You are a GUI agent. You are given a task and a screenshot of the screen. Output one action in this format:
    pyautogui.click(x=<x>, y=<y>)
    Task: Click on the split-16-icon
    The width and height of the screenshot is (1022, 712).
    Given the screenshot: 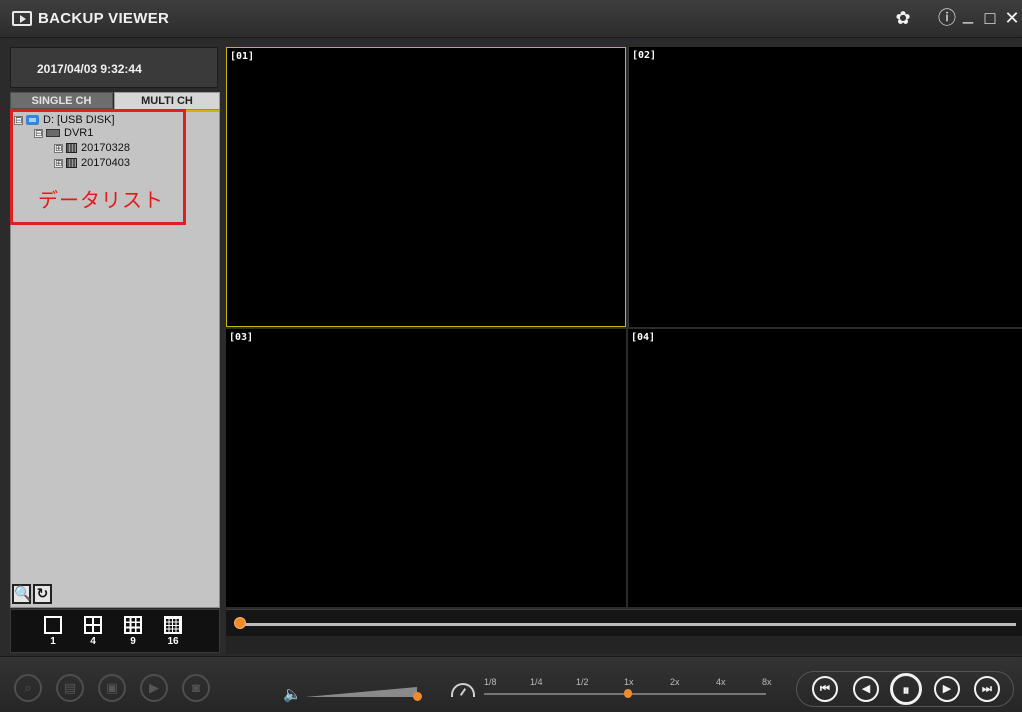 What is the action you would take?
    pyautogui.click(x=173, y=625)
    